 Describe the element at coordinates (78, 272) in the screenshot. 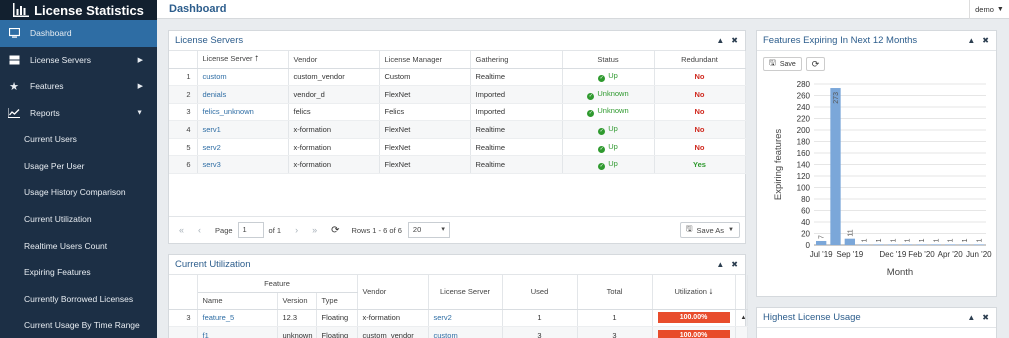

I see `sidebar-subitem-expiring-features: Expiring Features` at that location.